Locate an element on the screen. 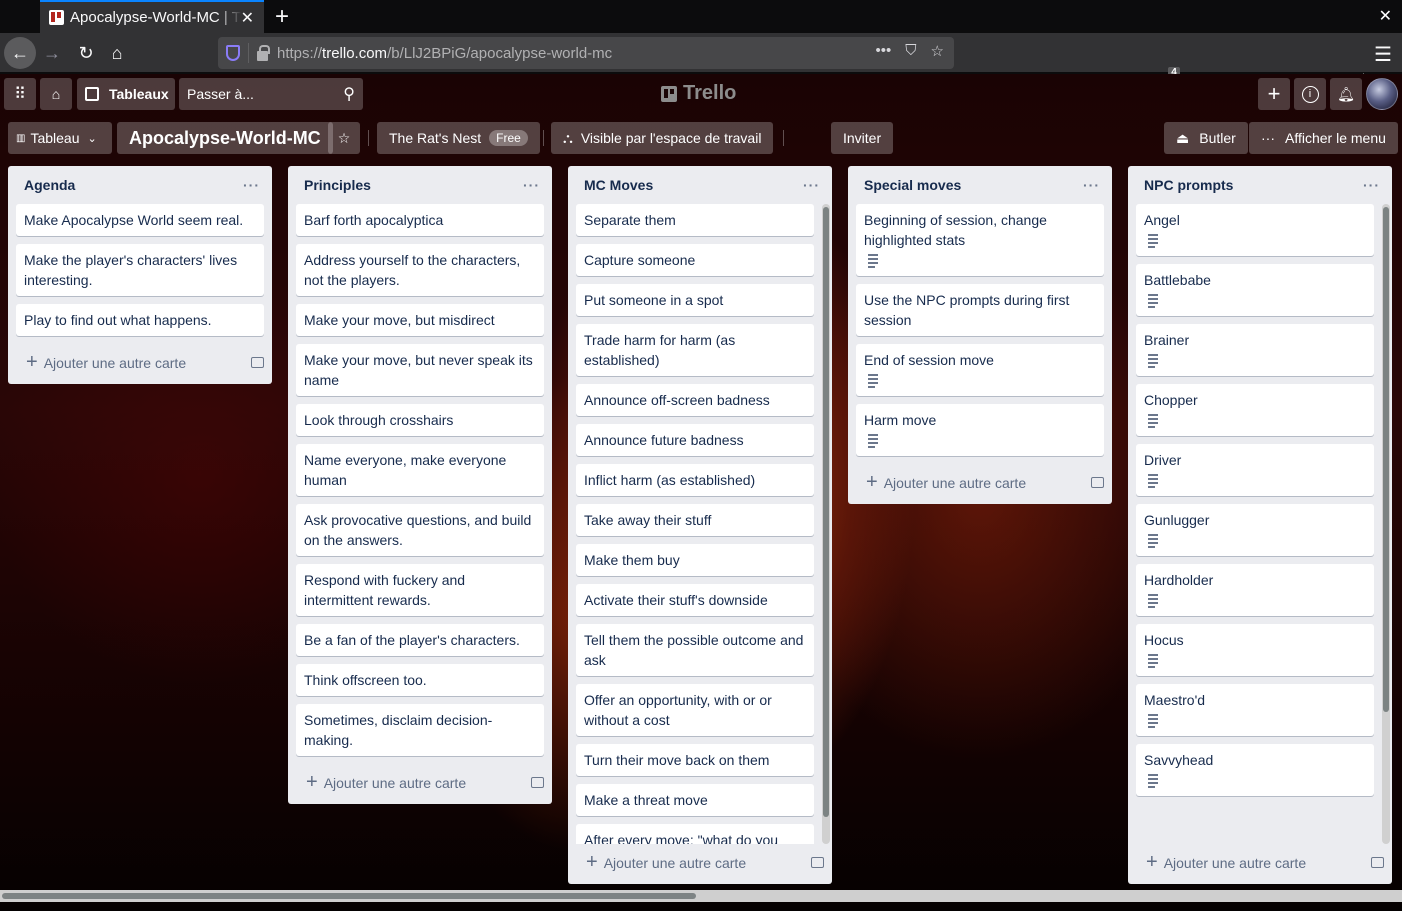  card: Barf forth apocalyptica is located at coordinates (420, 220).